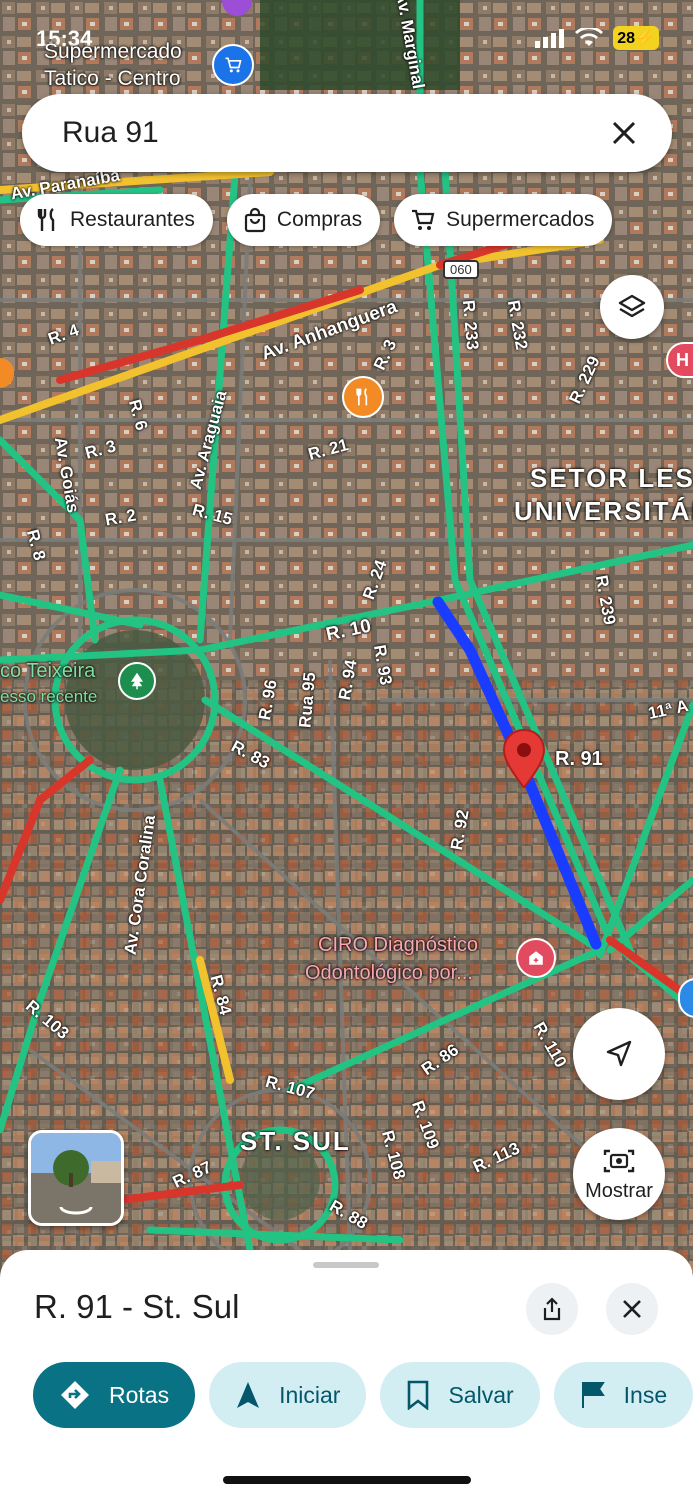 This screenshot has height=1500, width=693. What do you see at coordinates (255, 220) in the screenshot?
I see `shopping-bag-icon` at bounding box center [255, 220].